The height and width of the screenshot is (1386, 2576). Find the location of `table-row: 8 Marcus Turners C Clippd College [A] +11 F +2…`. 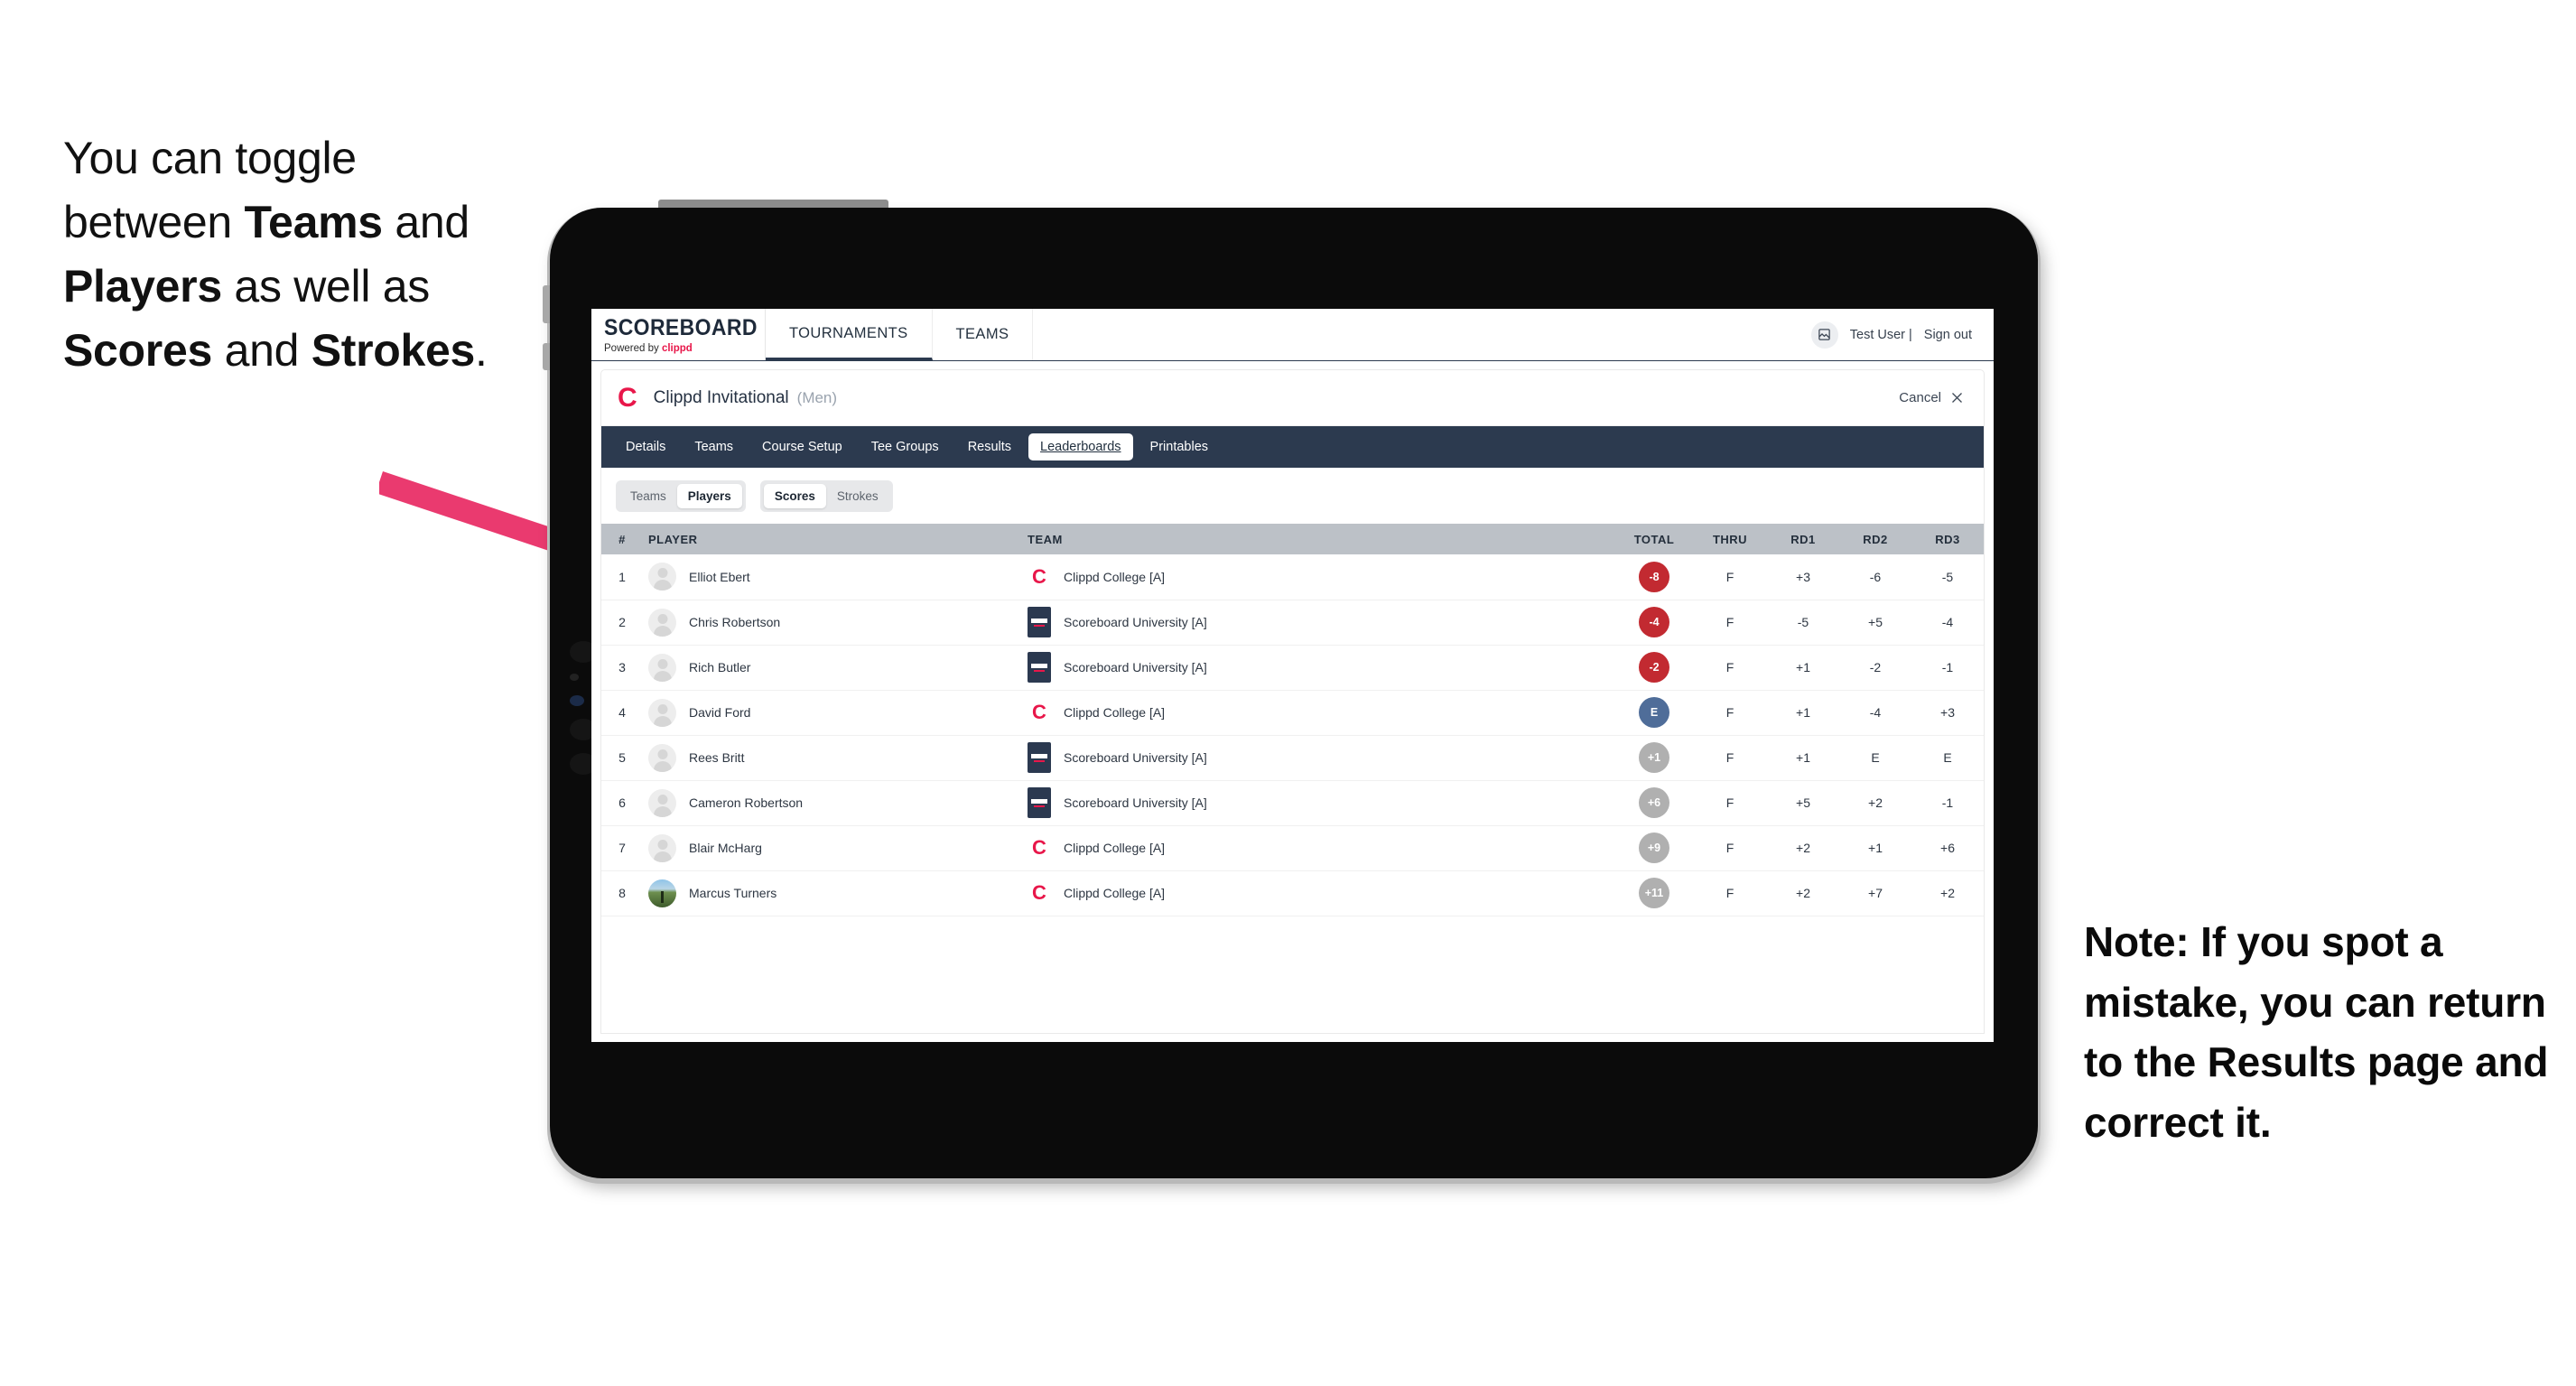

table-row: 8 Marcus Turners C Clippd College [A] +11 F +2… is located at coordinates (1292, 893).